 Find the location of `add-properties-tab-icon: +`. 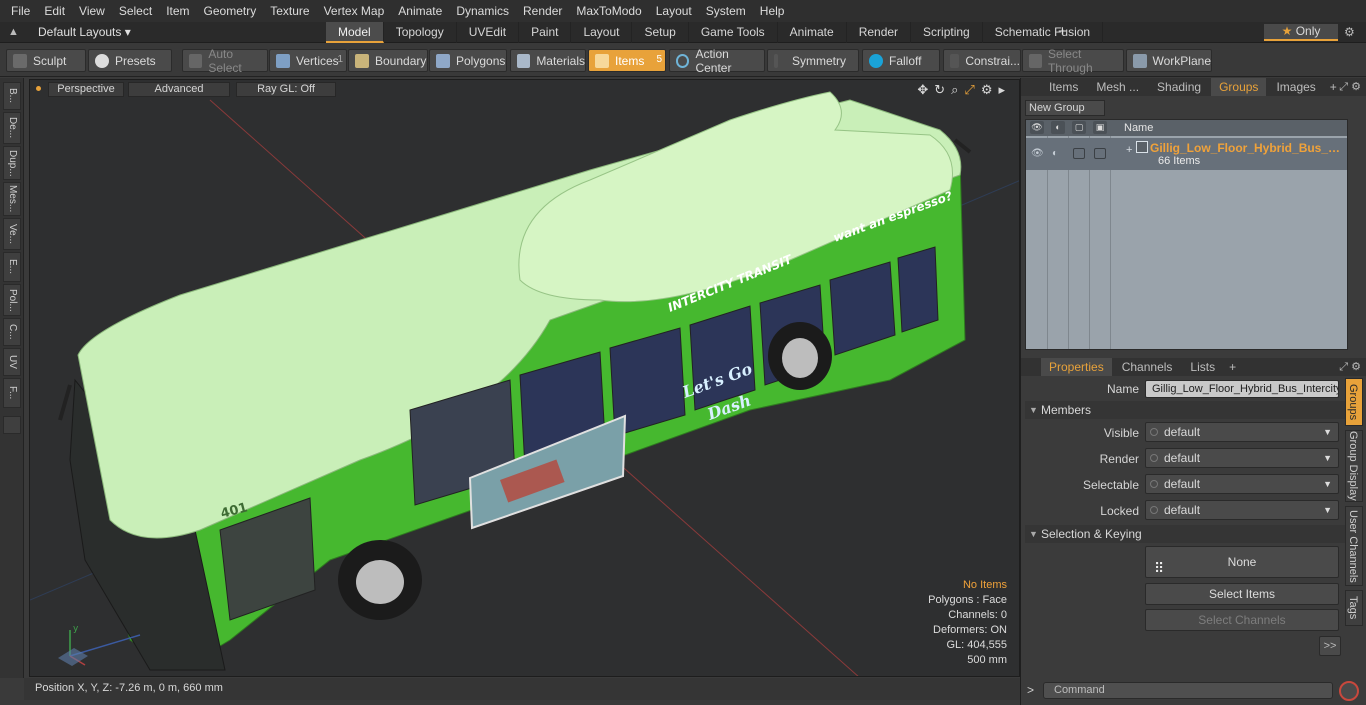

add-properties-tab-icon: + is located at coordinates (1232, 367).